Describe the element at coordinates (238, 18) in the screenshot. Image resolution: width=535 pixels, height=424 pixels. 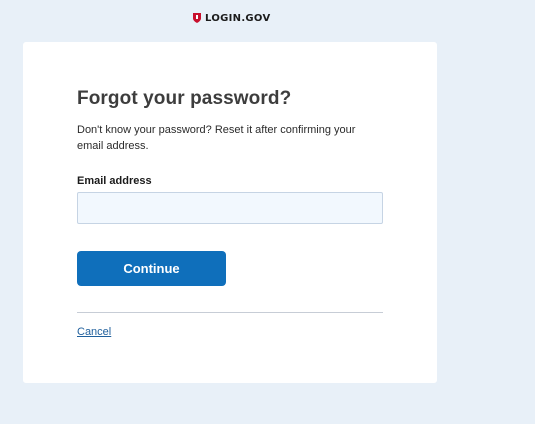
I see `brand-name: LOGIN.GOV` at that location.